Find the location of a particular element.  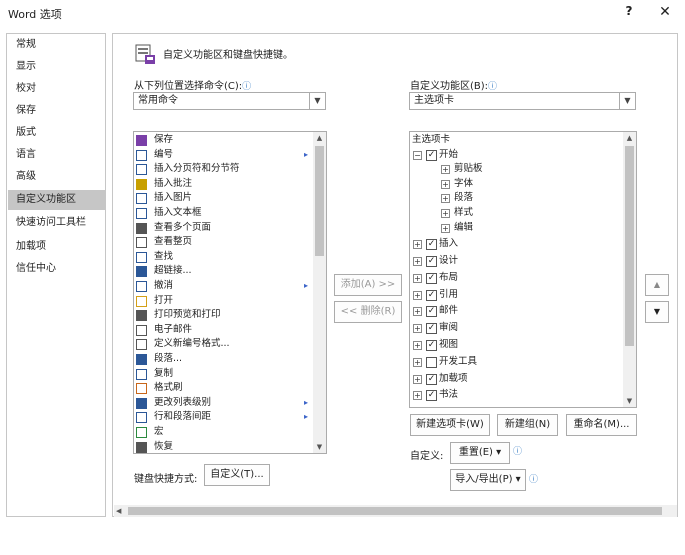

nav-item-quick-access: 快速访问工具栏 is located at coordinates (56, 223).